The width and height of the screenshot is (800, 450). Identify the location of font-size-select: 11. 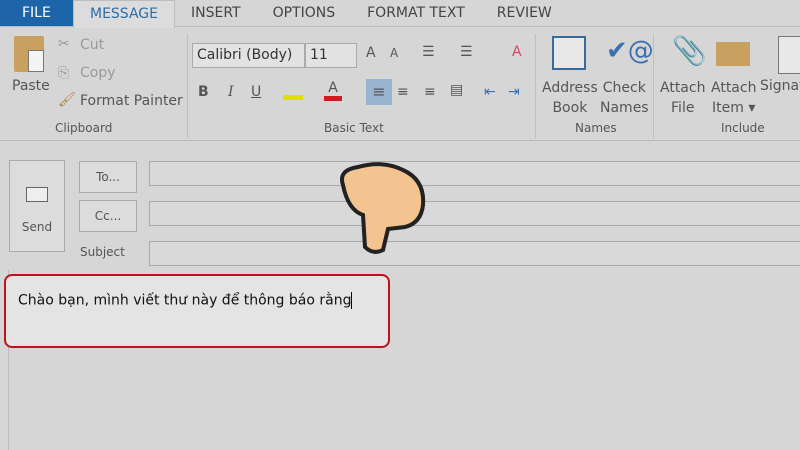
(331, 55).